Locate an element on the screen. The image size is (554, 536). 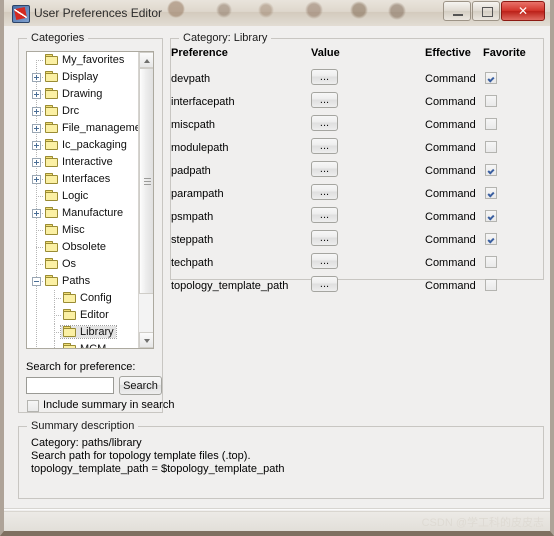
title-bar: User Preferences Editor ✕ is located at coordinates (277, 13).